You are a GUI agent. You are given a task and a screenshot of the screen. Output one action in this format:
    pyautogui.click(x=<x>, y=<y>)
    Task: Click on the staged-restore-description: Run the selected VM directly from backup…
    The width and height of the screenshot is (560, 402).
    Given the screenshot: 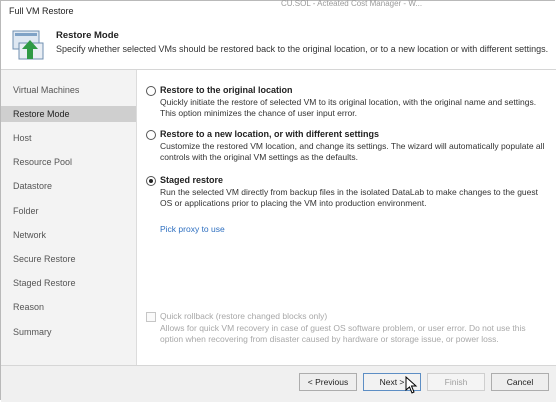 What is the action you would take?
    pyautogui.click(x=349, y=197)
    